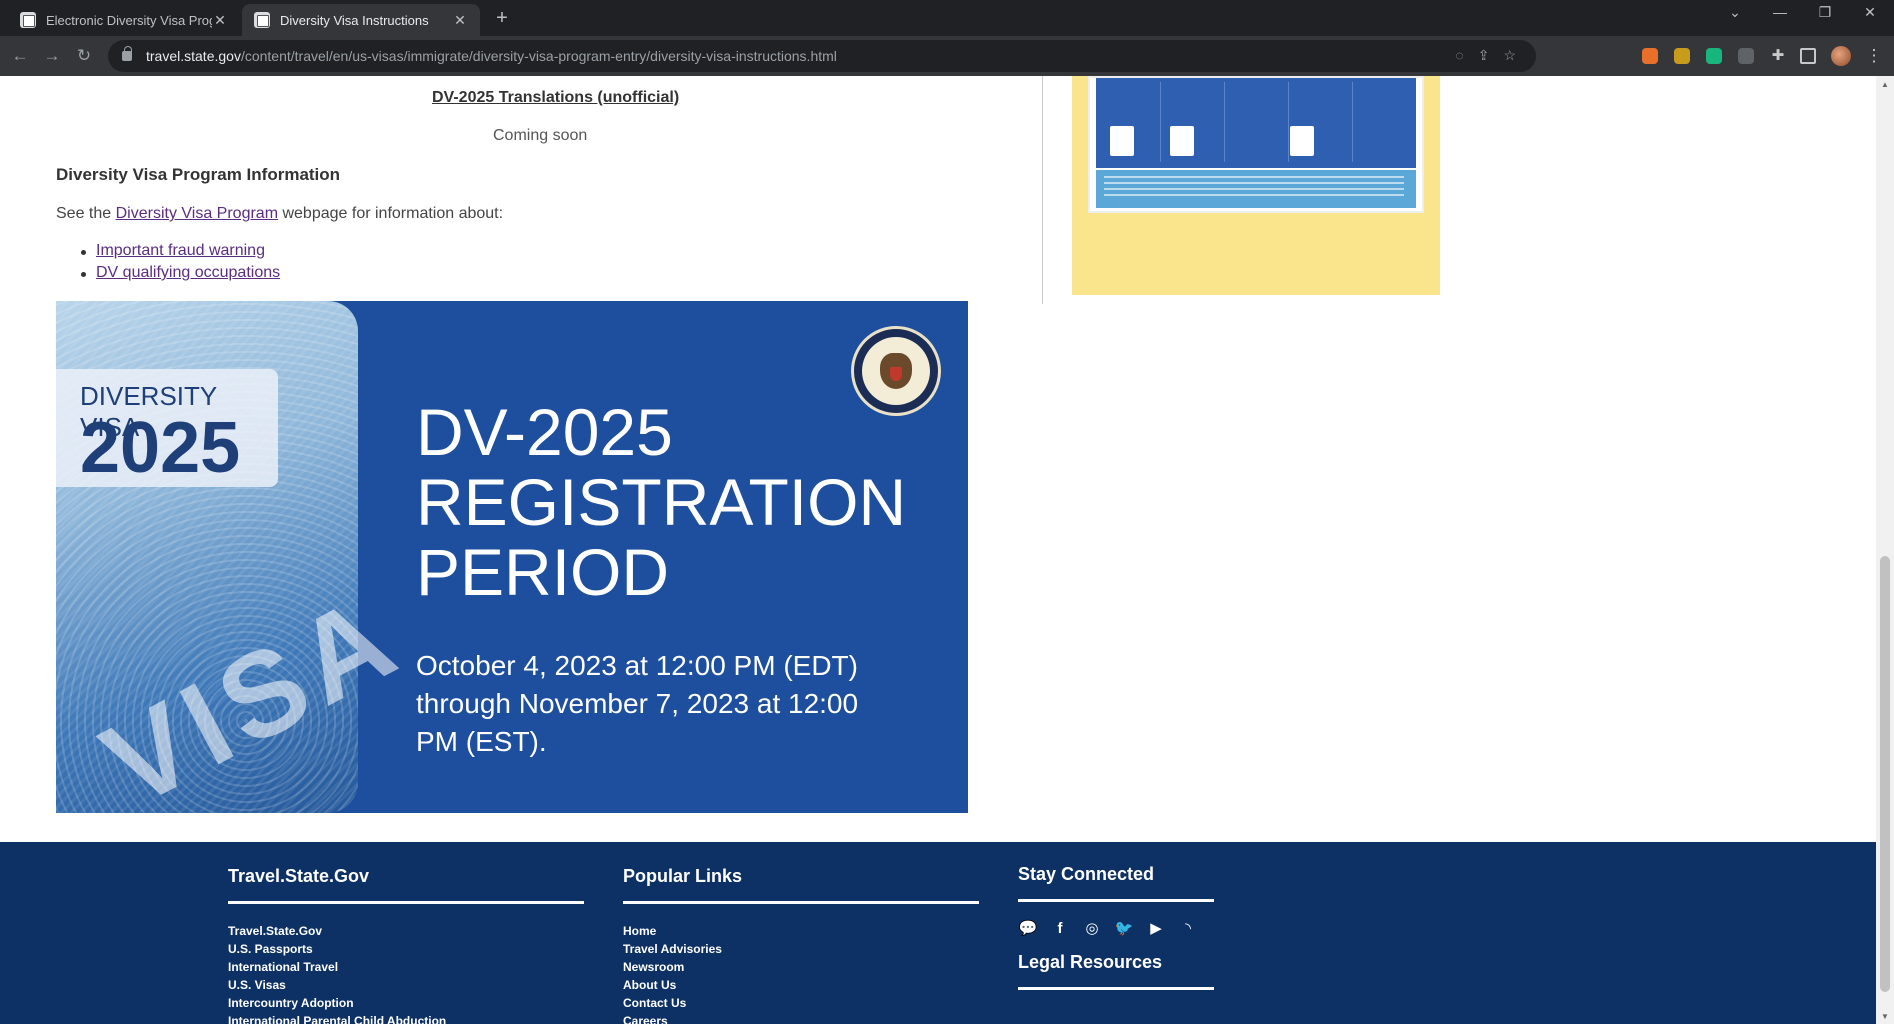  Describe the element at coordinates (1256, 189) in the screenshot. I see `infographic-tips` at that location.